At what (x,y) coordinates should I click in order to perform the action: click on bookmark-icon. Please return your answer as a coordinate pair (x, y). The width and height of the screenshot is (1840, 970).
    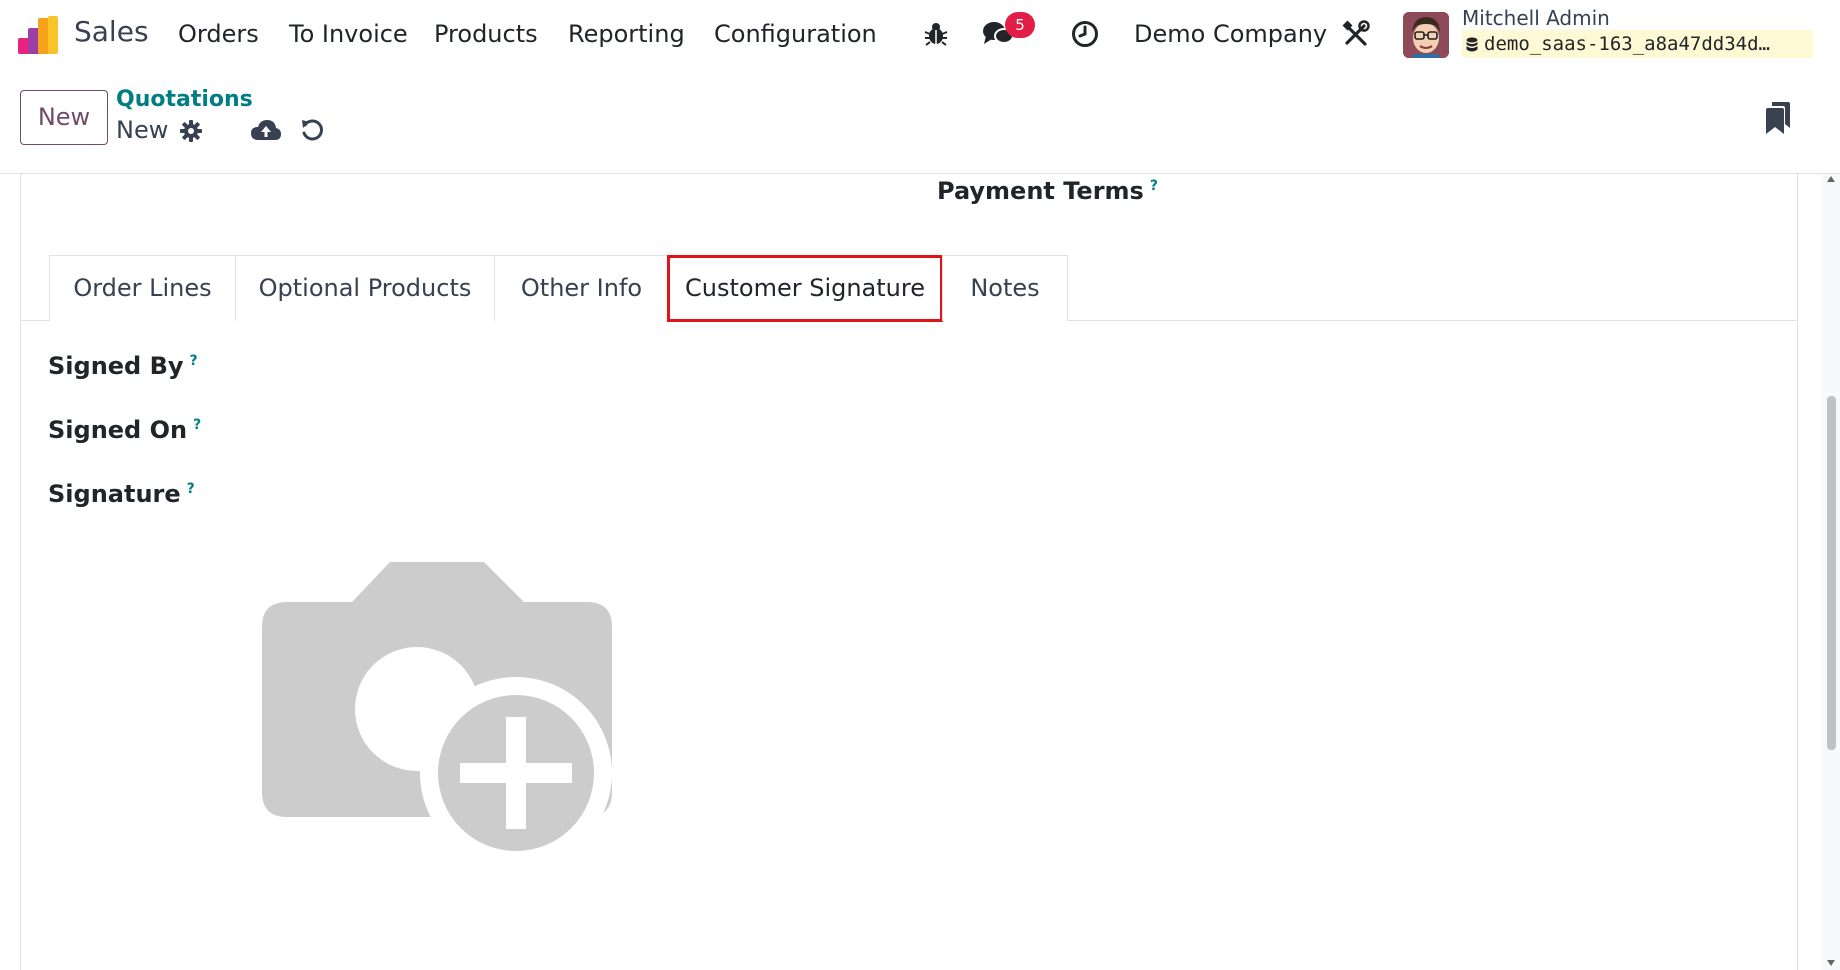
    Looking at the image, I should click on (1777, 118).